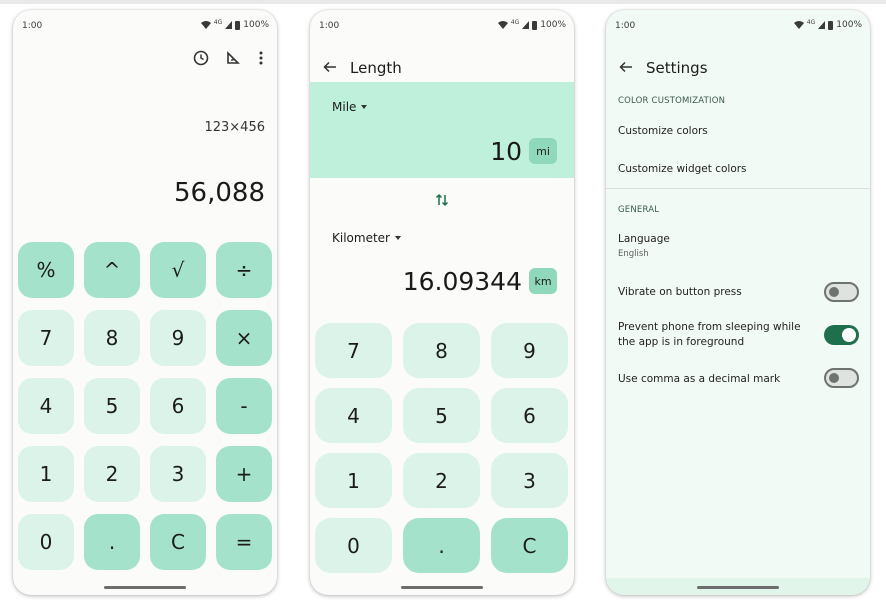  What do you see at coordinates (672, 101) in the screenshot?
I see `color-section-header: COLOR CUSTOMIZATION` at bounding box center [672, 101].